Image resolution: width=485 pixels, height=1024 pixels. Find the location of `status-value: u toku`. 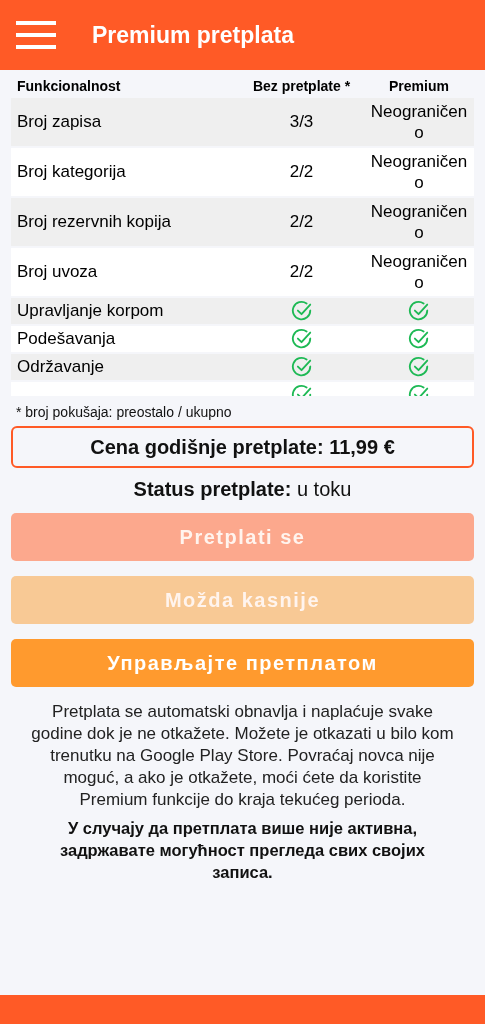

status-value: u toku is located at coordinates (324, 489).